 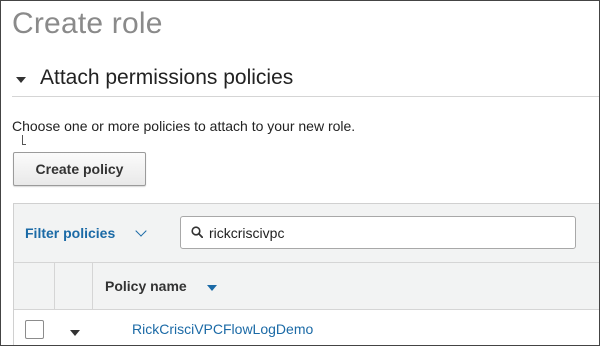 I want to click on search-input, so click(x=389, y=233).